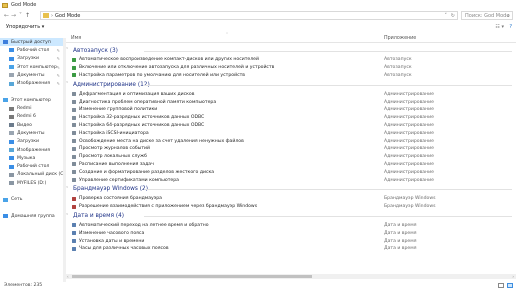  Describe the element at coordinates (6, 16) in the screenshot. I see `back-button: ←` at that location.